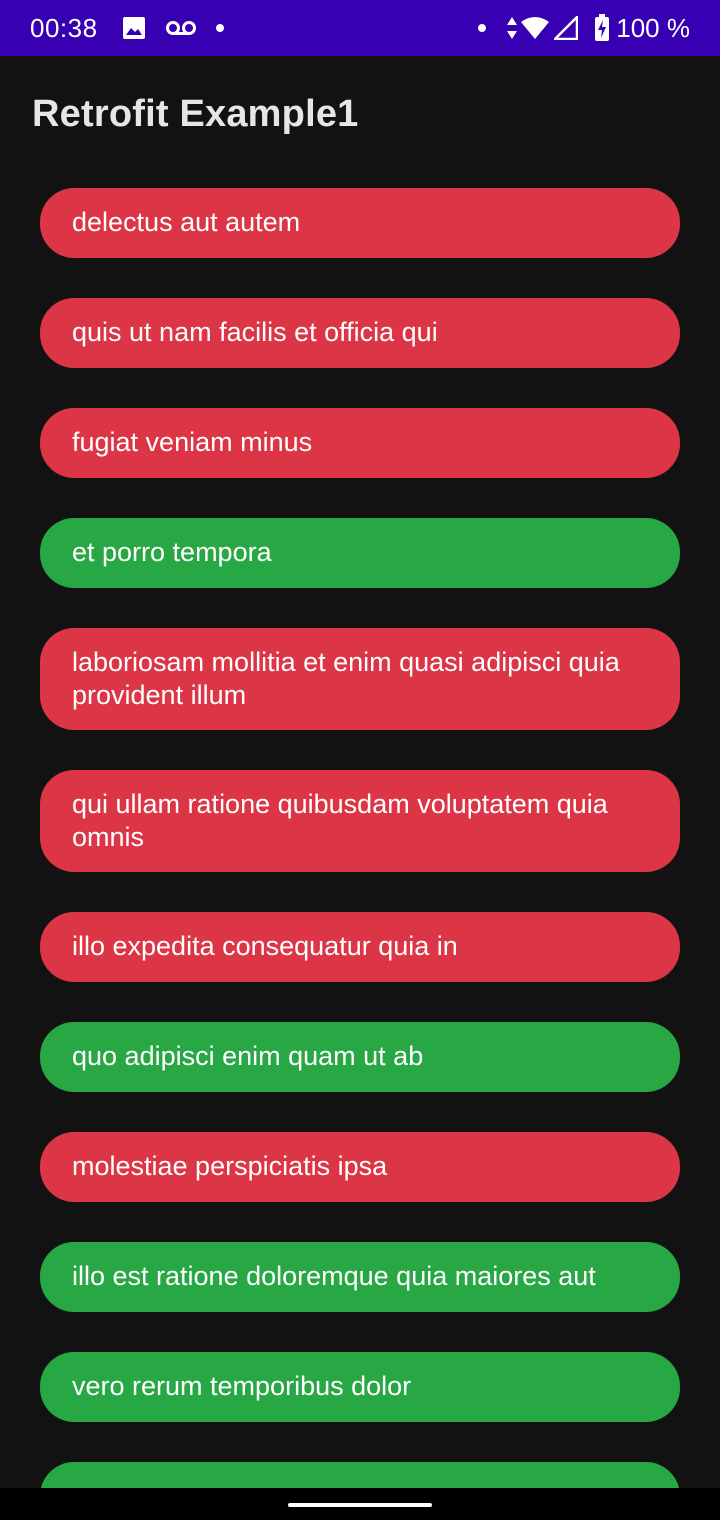  Describe the element at coordinates (360, 333) in the screenshot. I see `list-item: quis ut nam facilis et officia qui` at that location.